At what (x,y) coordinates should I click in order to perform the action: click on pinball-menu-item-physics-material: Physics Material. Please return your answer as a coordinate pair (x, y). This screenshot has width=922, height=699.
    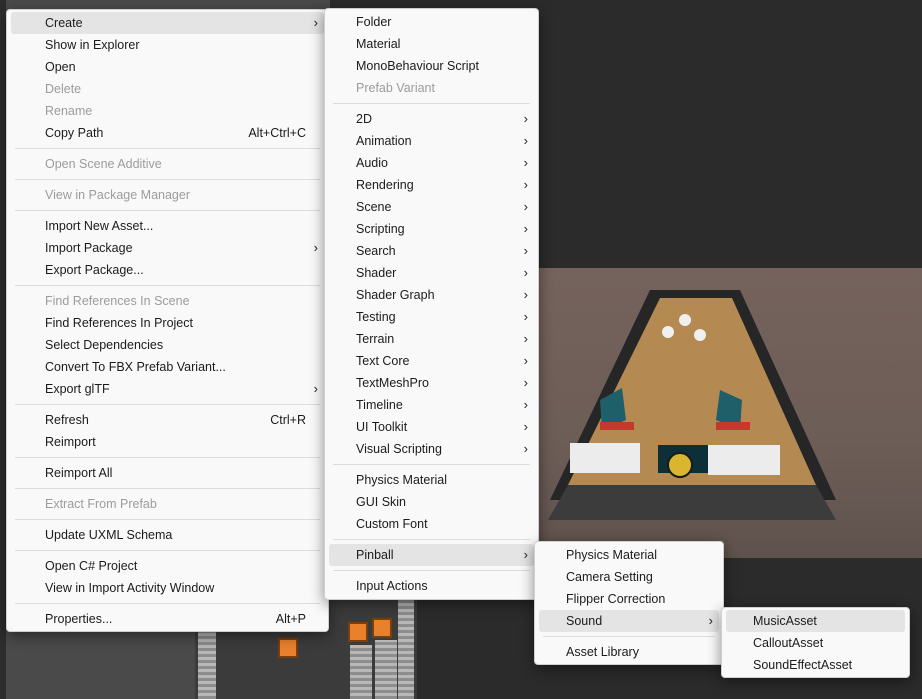
    Looking at the image, I should click on (629, 555).